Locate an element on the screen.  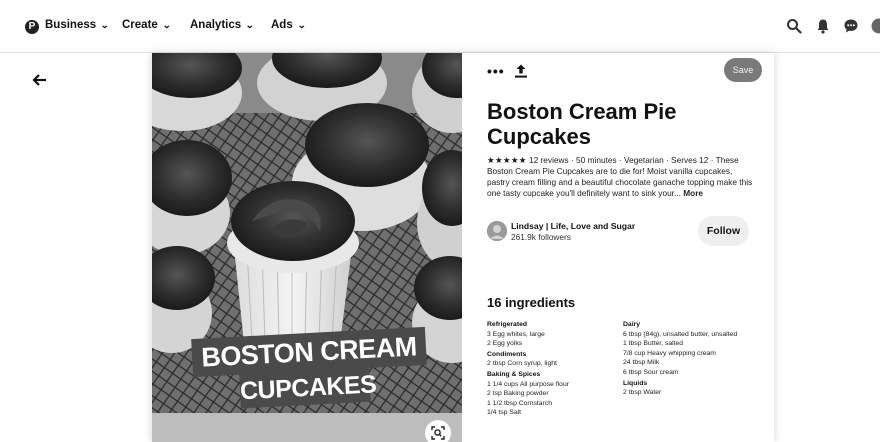
ingredient-item: 2 tbsp Corn syrup, light is located at coordinates (522, 364).